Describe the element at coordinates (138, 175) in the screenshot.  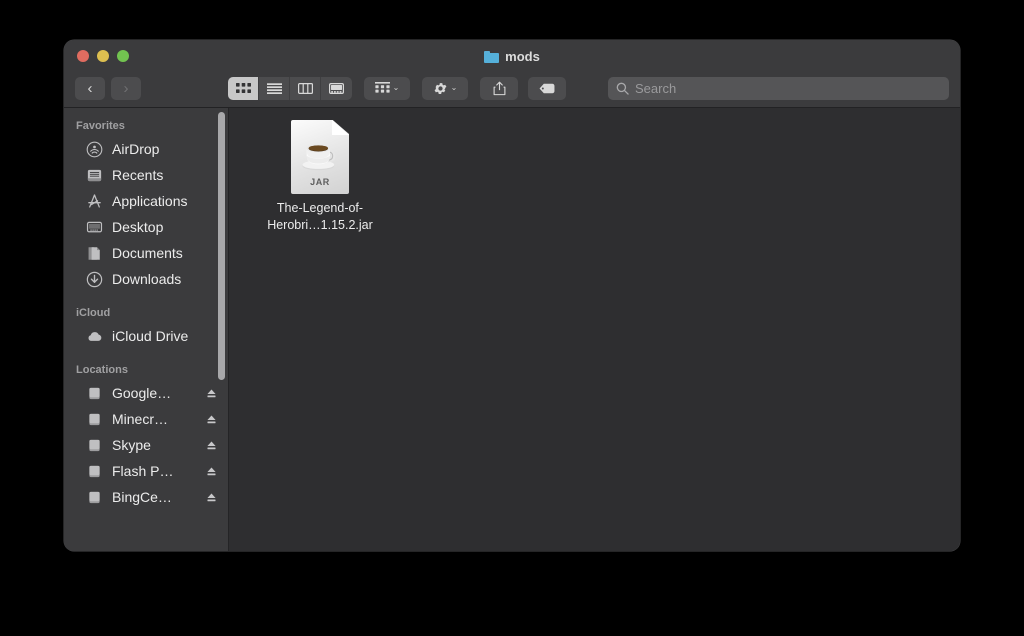
I see `sidebar-item-label: Recents` at that location.